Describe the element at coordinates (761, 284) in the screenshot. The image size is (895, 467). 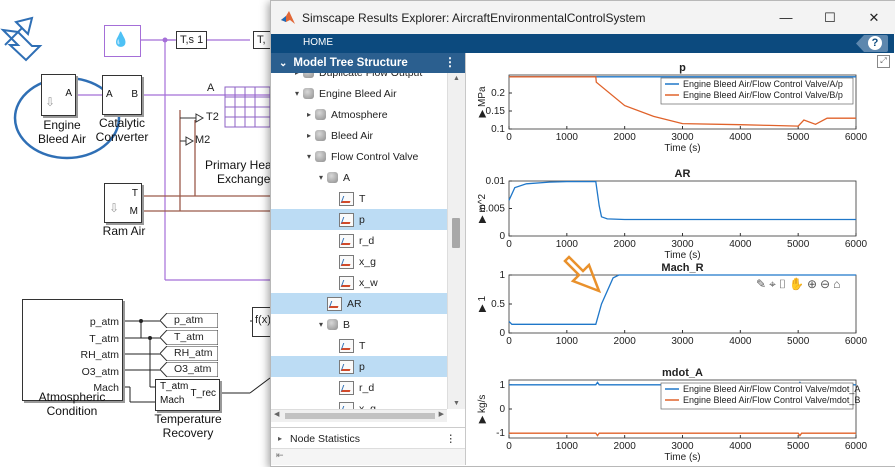
I see `paint-icon: ✎` at that location.